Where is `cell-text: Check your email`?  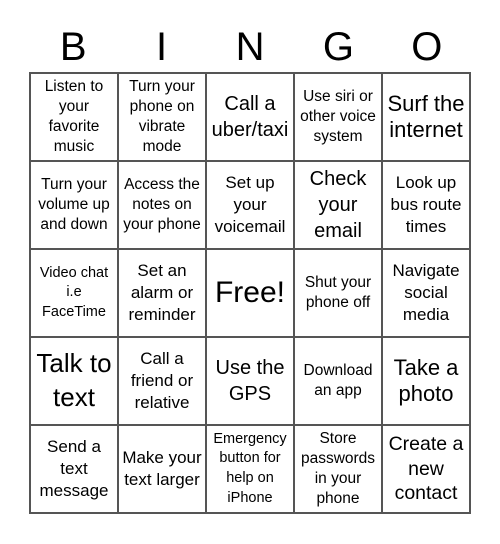
cell-text: Check your email is located at coordinates (338, 205).